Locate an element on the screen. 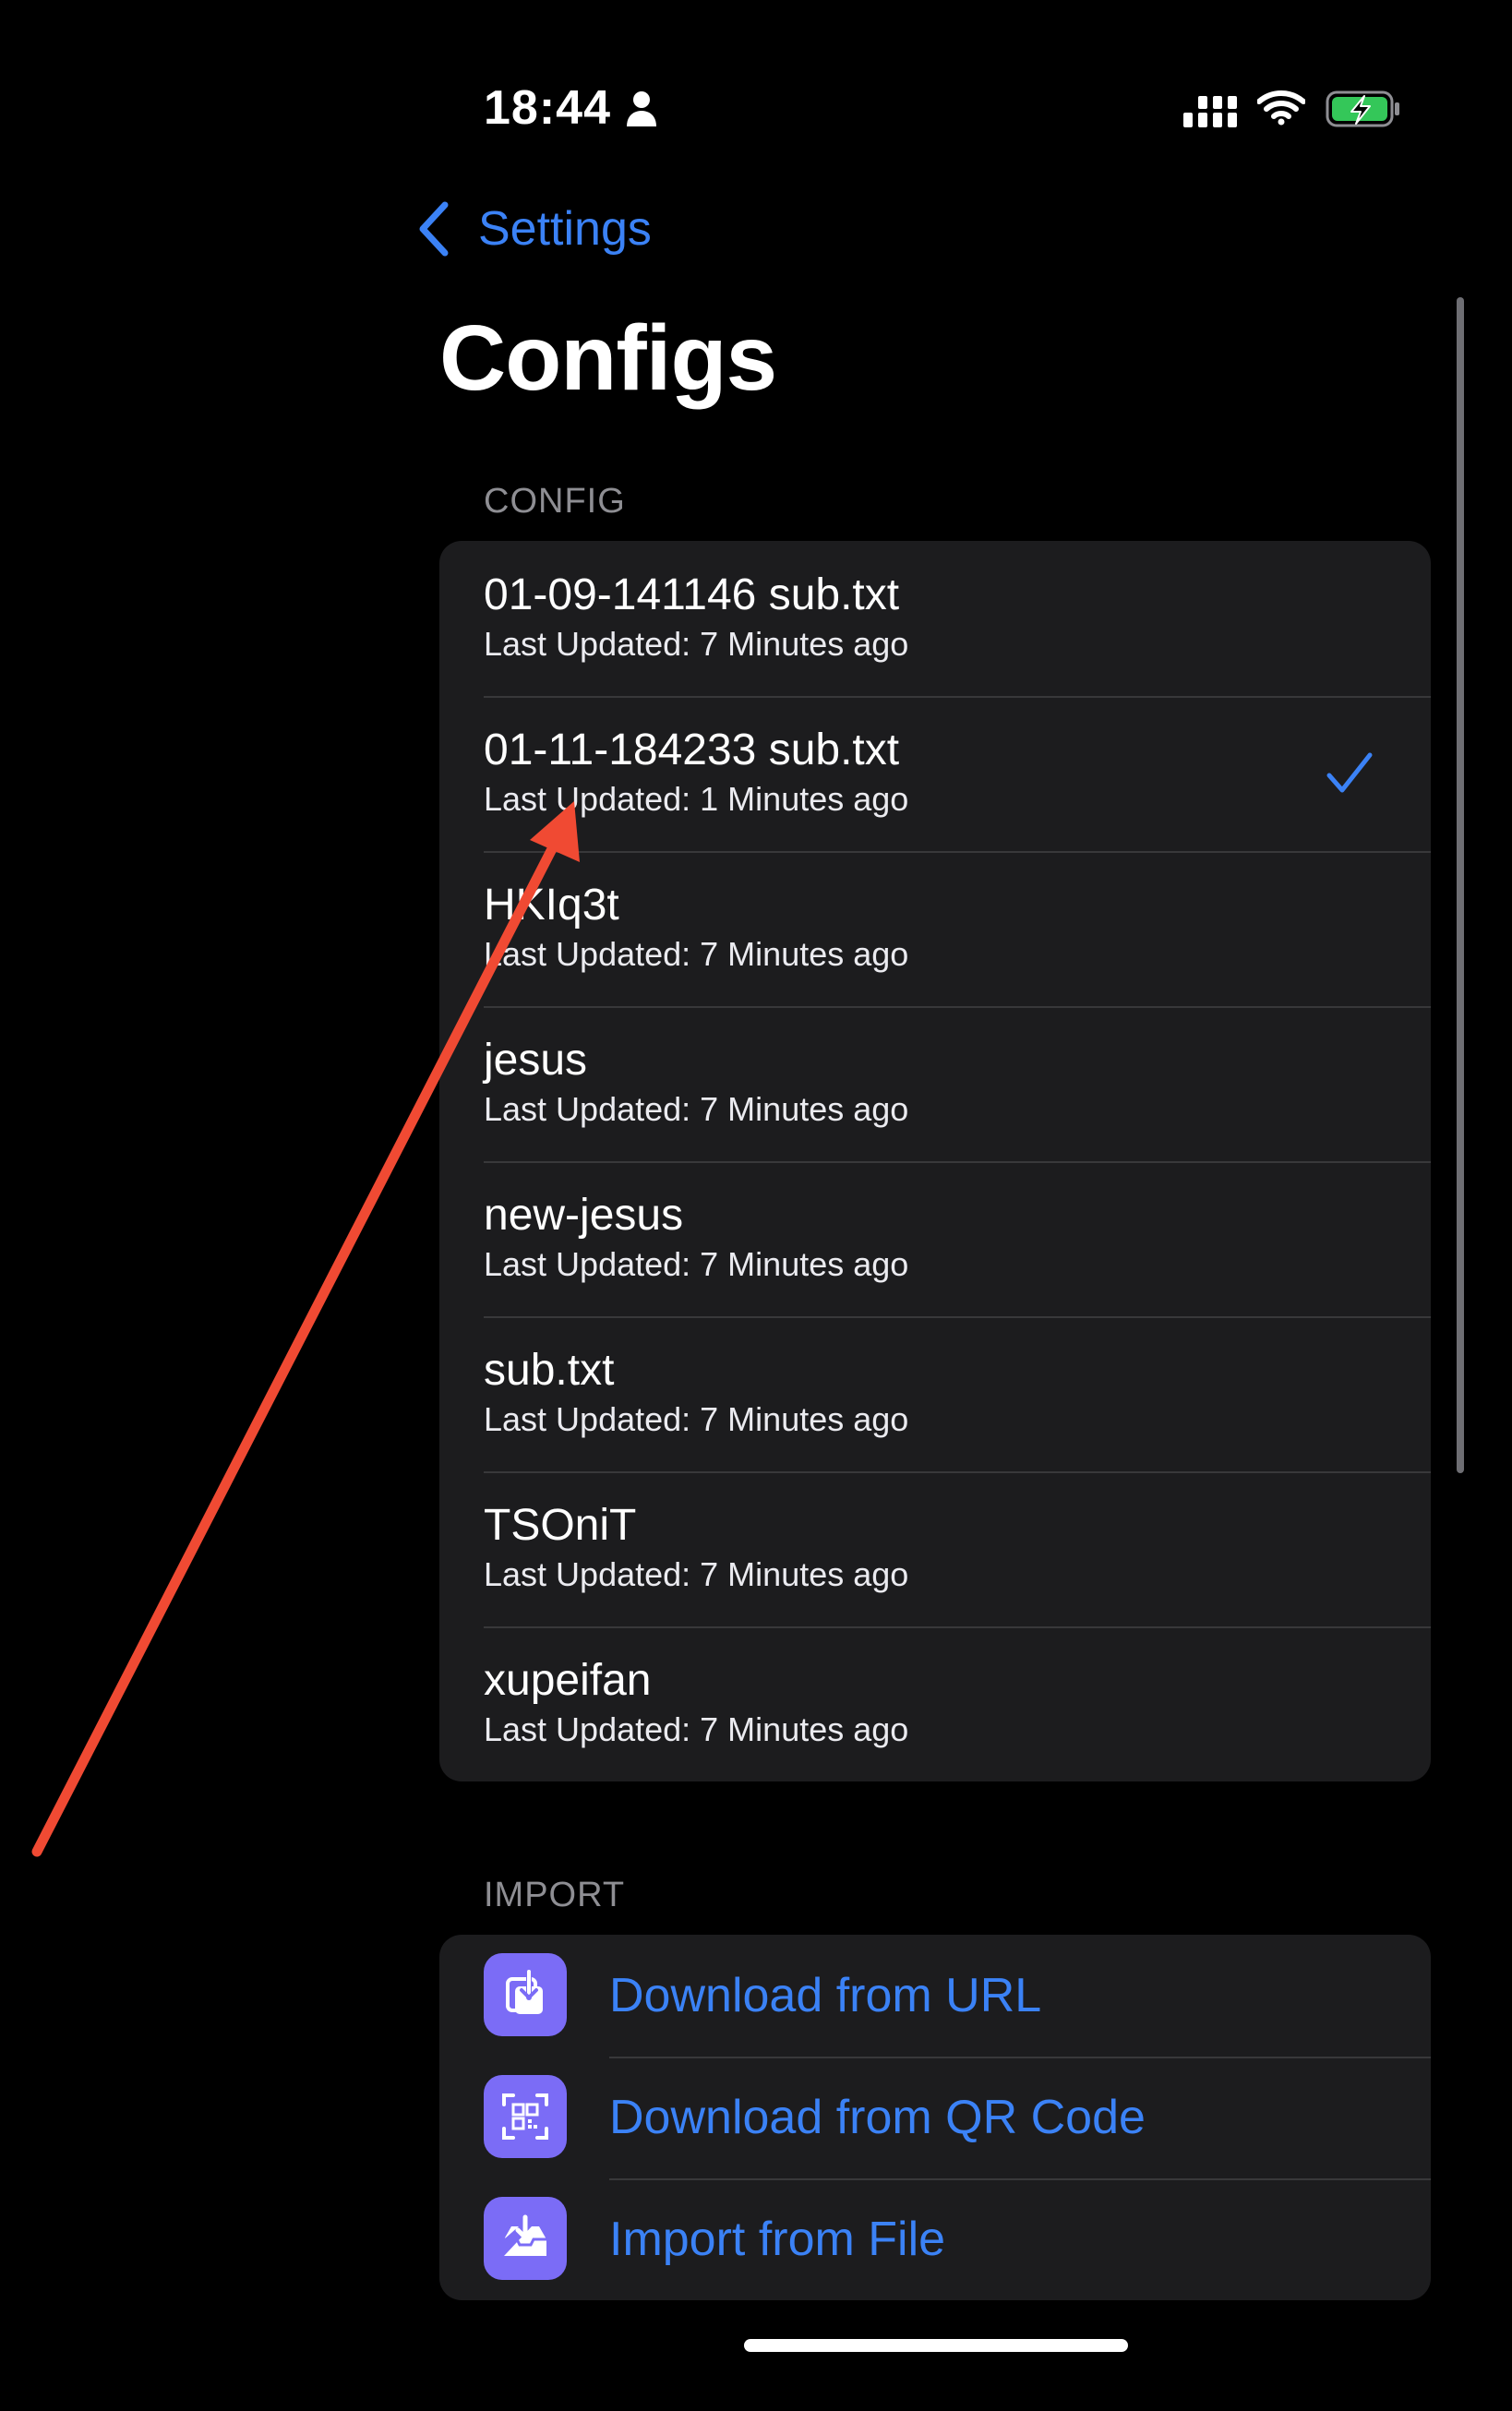 The height and width of the screenshot is (2411, 1512). config-row: TSOniT Last Updated: 7 Minutes ago is located at coordinates (935, 1548).